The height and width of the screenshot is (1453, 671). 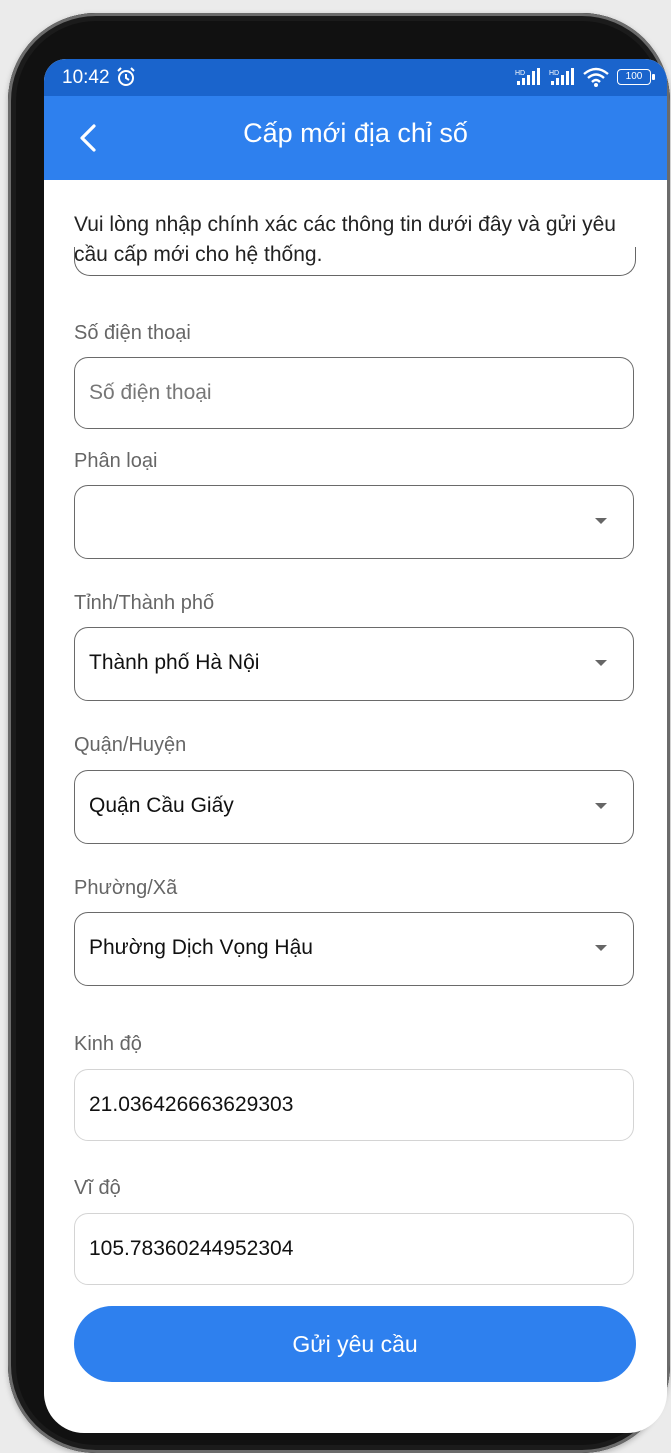 What do you see at coordinates (354, 664) in the screenshot?
I see `province-dropdown: Thành phố Hà Nội` at bounding box center [354, 664].